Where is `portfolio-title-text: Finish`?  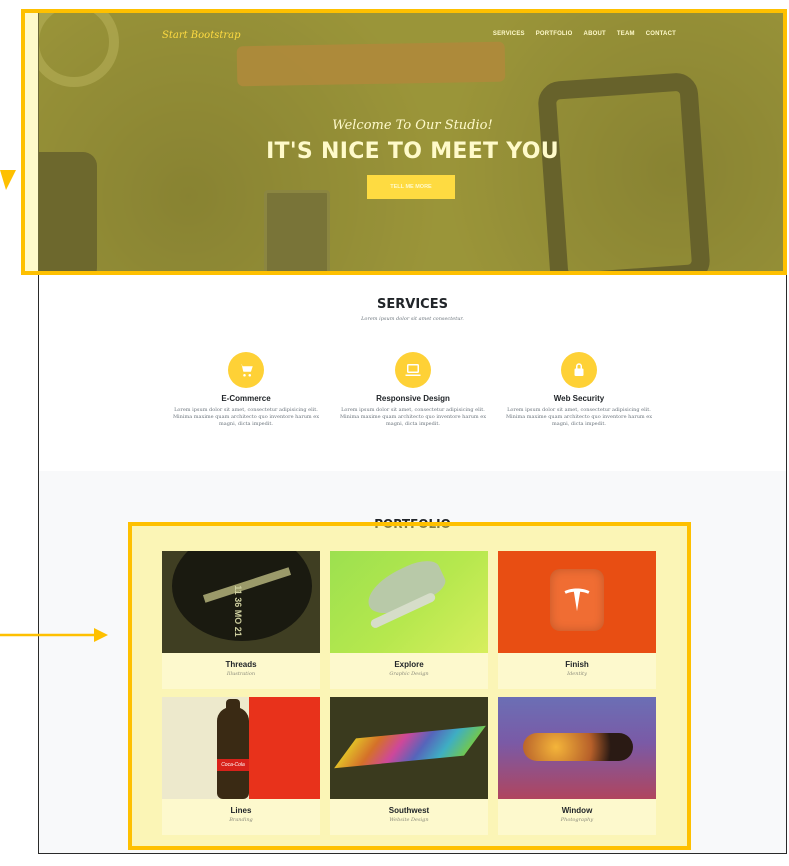 portfolio-title-text: Finish is located at coordinates (577, 664).